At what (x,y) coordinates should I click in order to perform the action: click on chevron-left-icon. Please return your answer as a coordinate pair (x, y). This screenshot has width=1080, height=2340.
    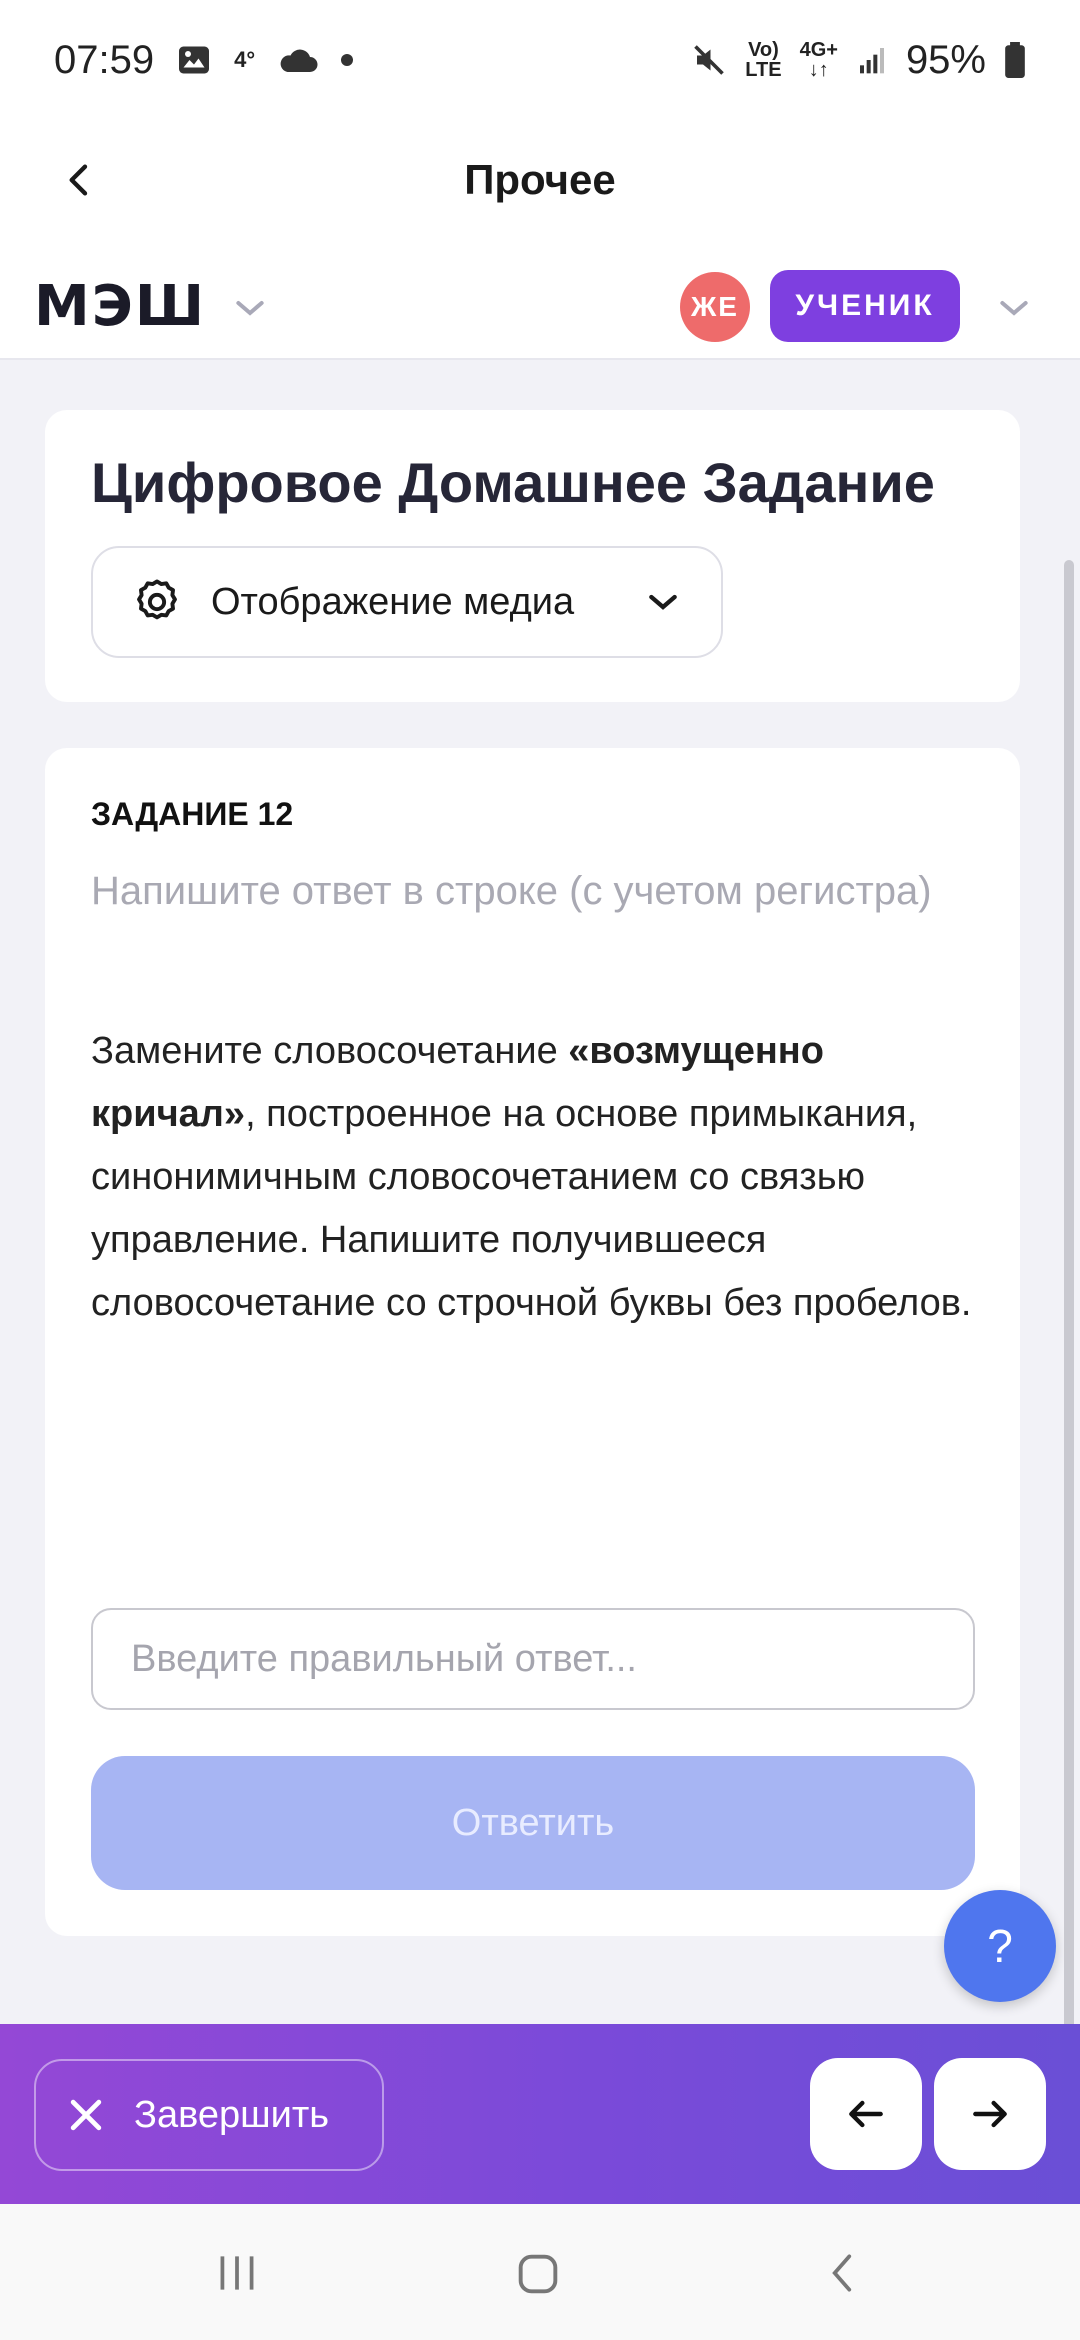
    Looking at the image, I should click on (78, 180).